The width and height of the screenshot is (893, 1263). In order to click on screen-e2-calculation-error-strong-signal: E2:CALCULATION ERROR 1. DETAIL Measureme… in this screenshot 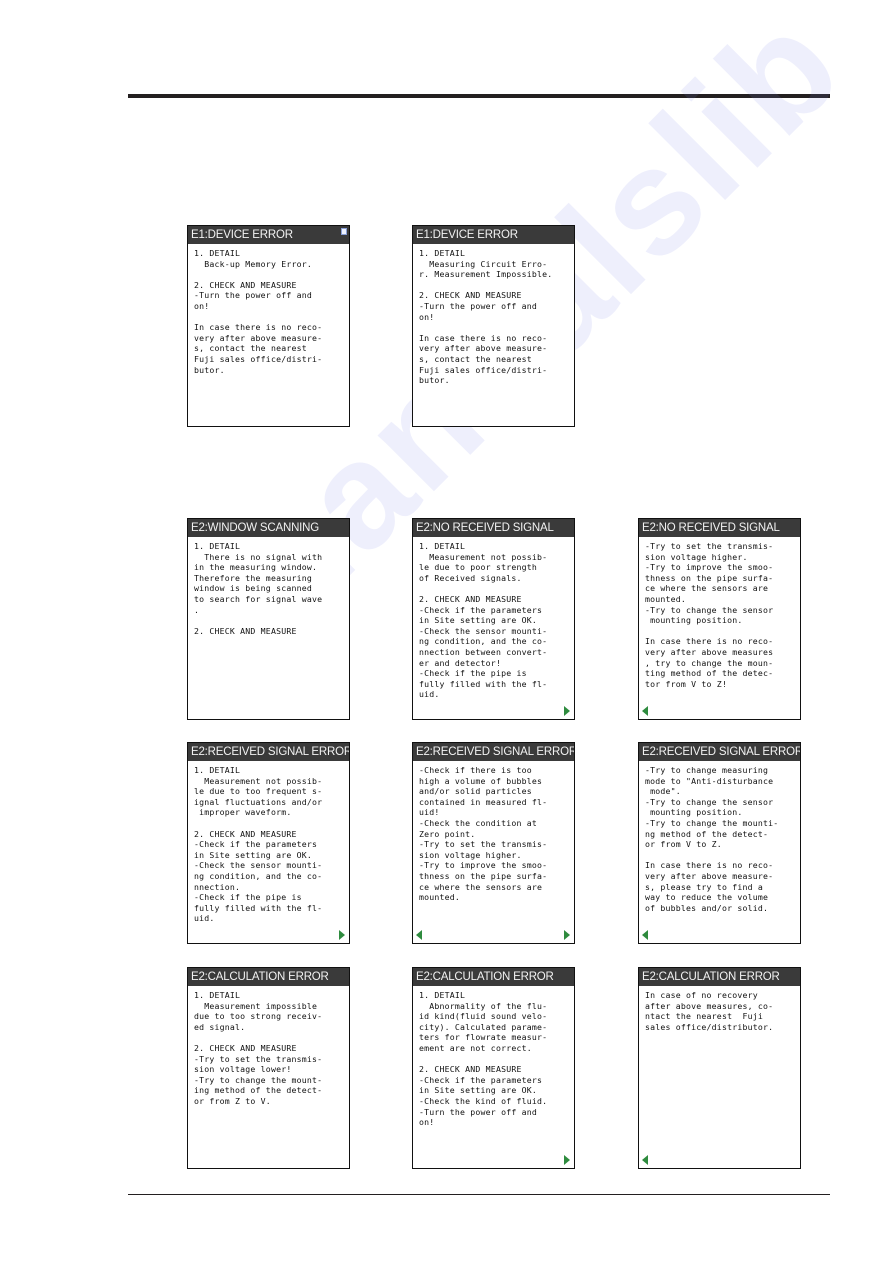, I will do `click(268, 1068)`.